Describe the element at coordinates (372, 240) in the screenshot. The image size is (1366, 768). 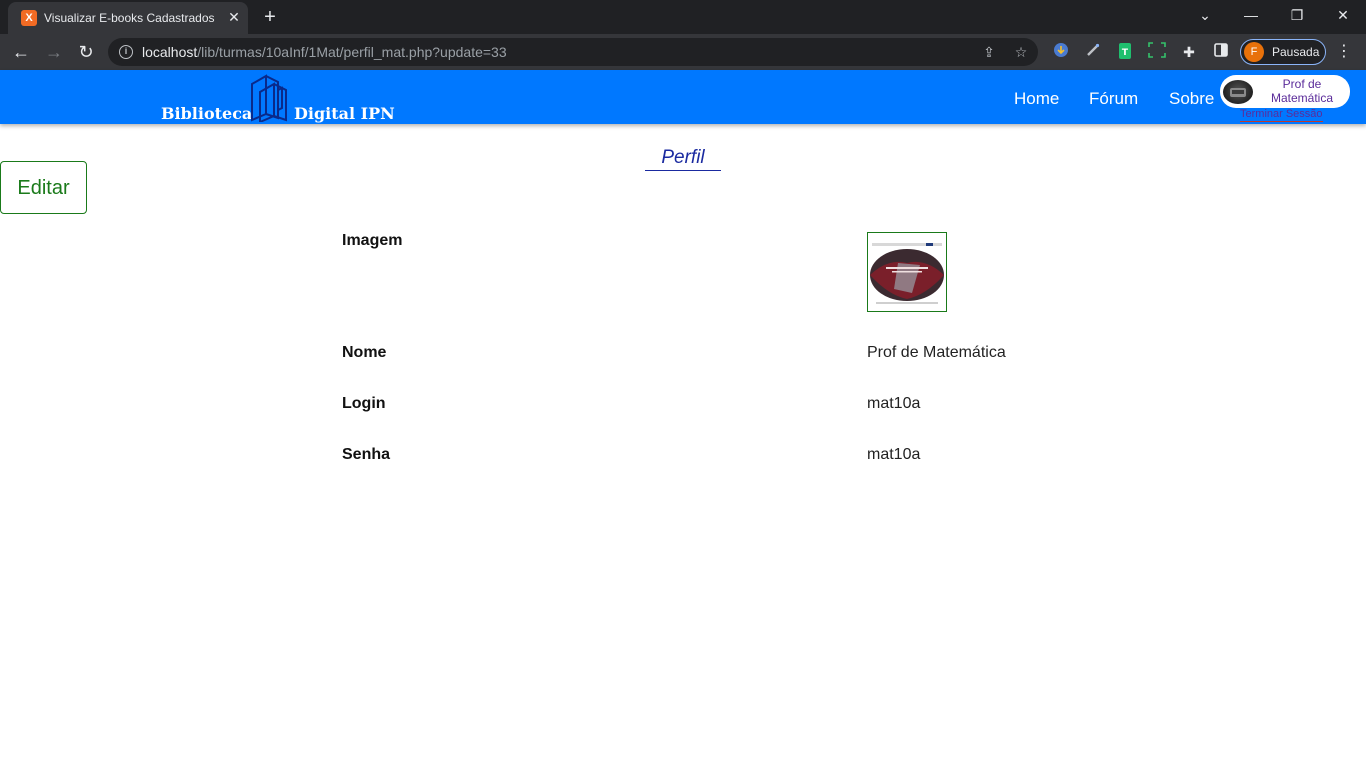
I see `image-label: Imagem` at that location.